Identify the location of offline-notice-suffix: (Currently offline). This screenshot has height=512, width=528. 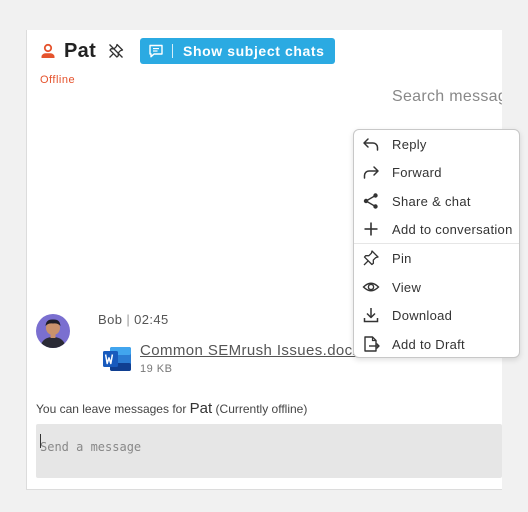
(261, 409).